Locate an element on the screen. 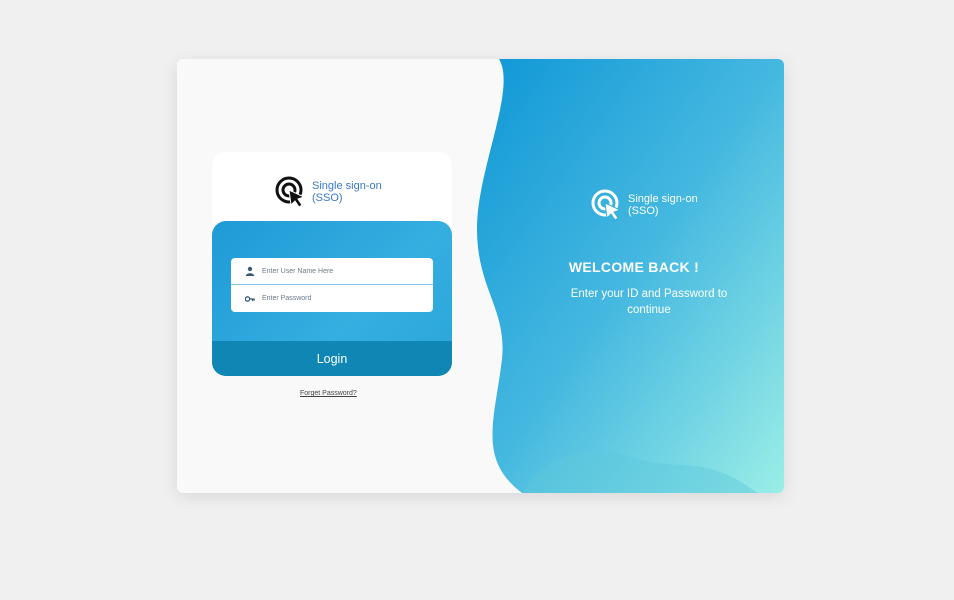 The height and width of the screenshot is (600, 954). login-button: Login is located at coordinates (332, 358).